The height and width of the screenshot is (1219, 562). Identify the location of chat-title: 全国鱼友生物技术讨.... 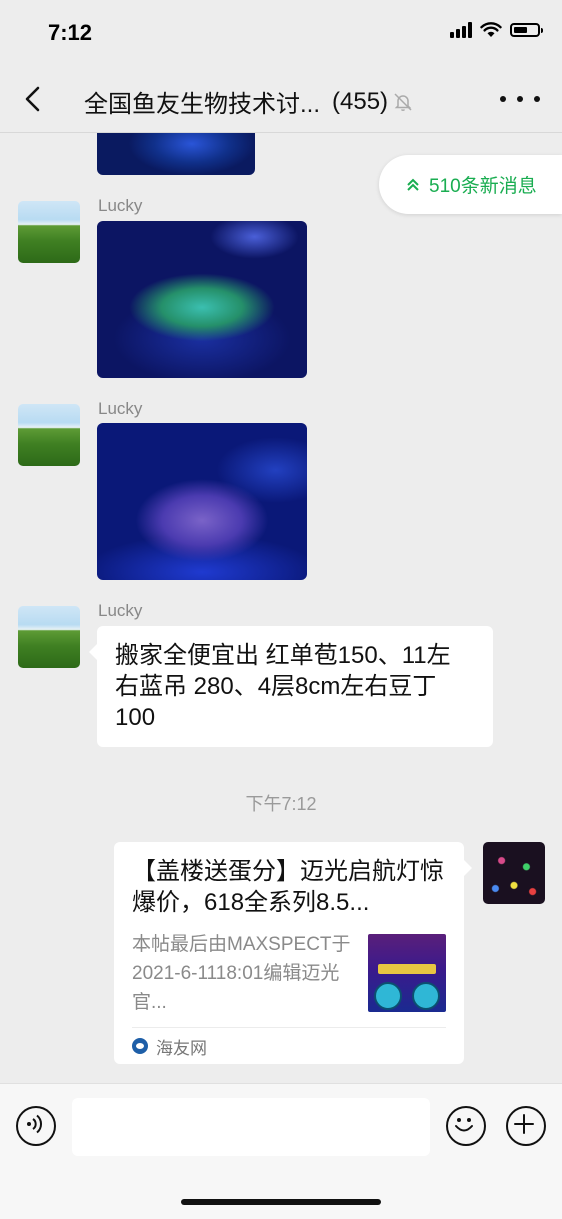
(202, 104).